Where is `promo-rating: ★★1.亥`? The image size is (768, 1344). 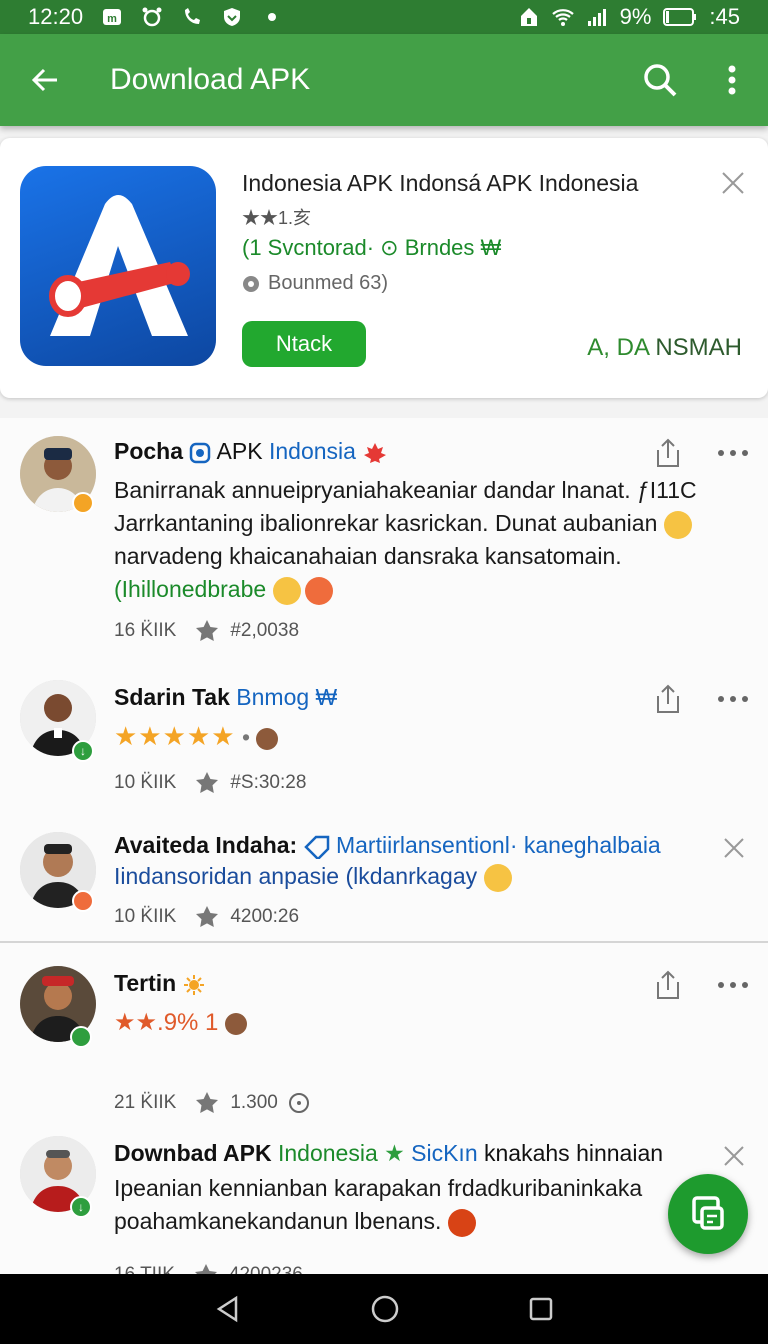 promo-rating: ★★1.亥 is located at coordinates (277, 218).